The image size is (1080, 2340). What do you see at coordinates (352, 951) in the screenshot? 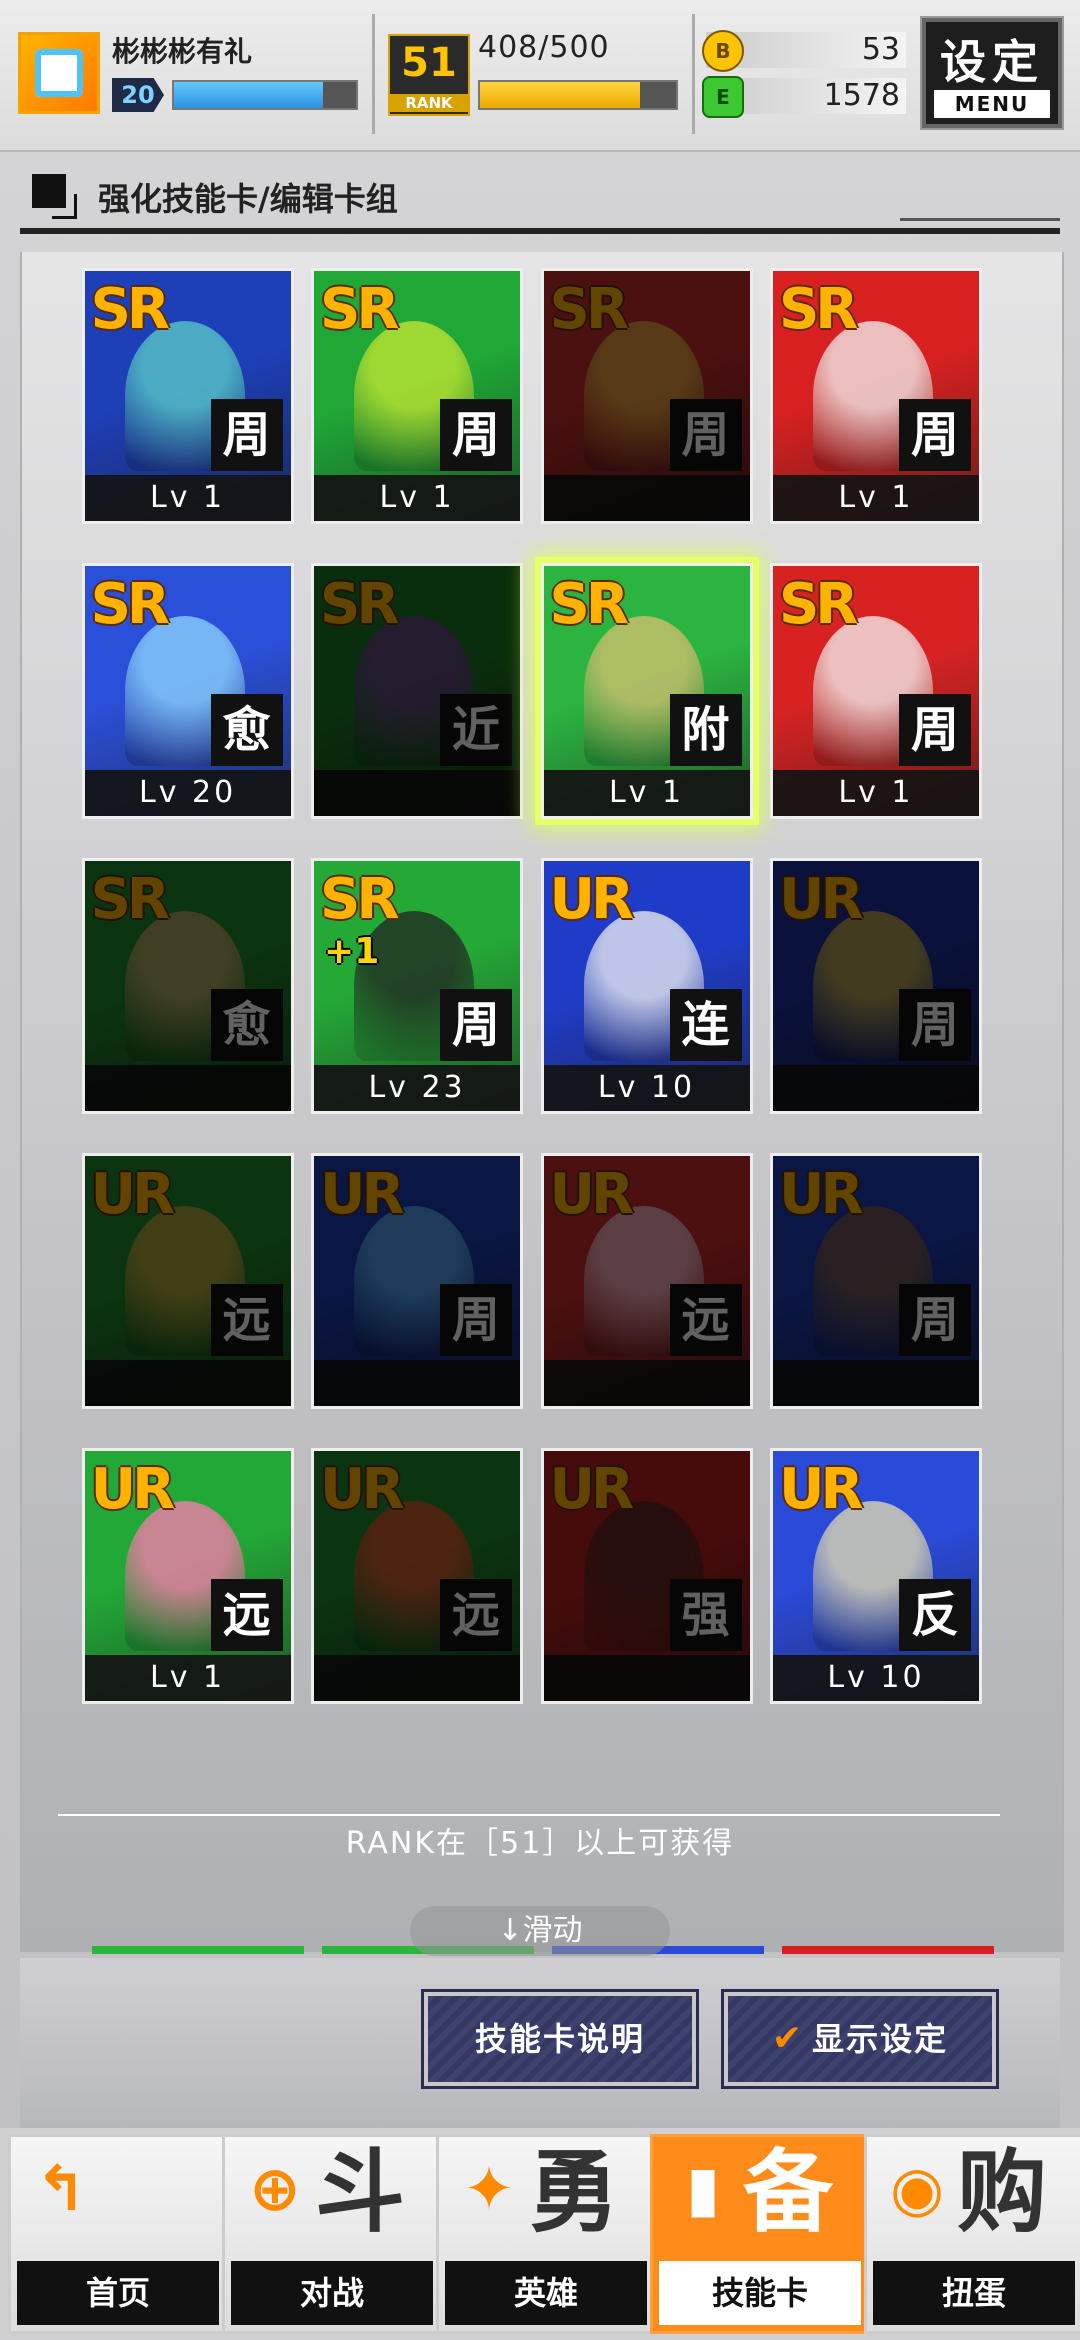
I see `card-plus-level: +1` at bounding box center [352, 951].